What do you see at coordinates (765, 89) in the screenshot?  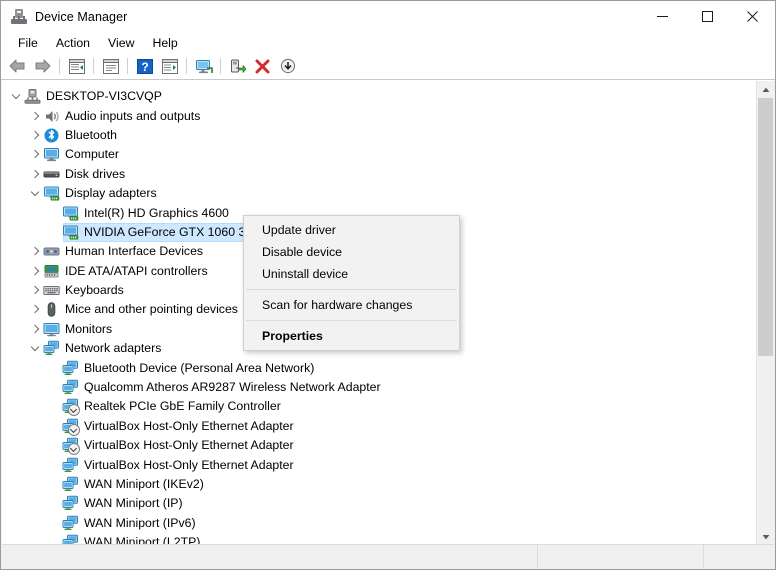 I see `scroll-up-arrow` at bounding box center [765, 89].